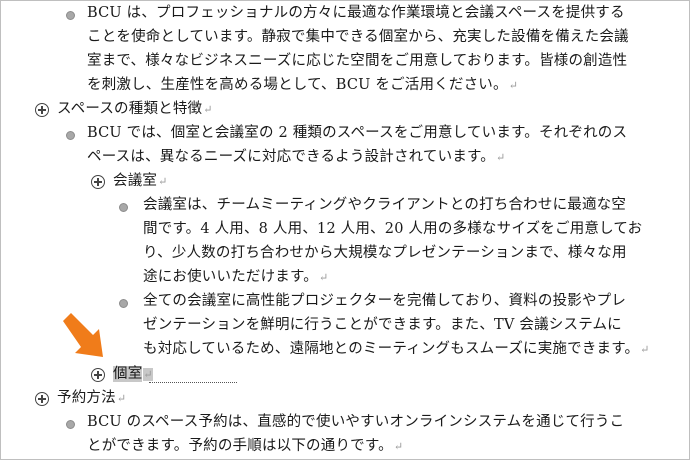 This screenshot has width=690, height=460. Describe the element at coordinates (355, 422) in the screenshot. I see `reservation-line-1: BCU のスペース予約は、直感的で使いやすいオンラインシステムを通じて行うこ` at that location.